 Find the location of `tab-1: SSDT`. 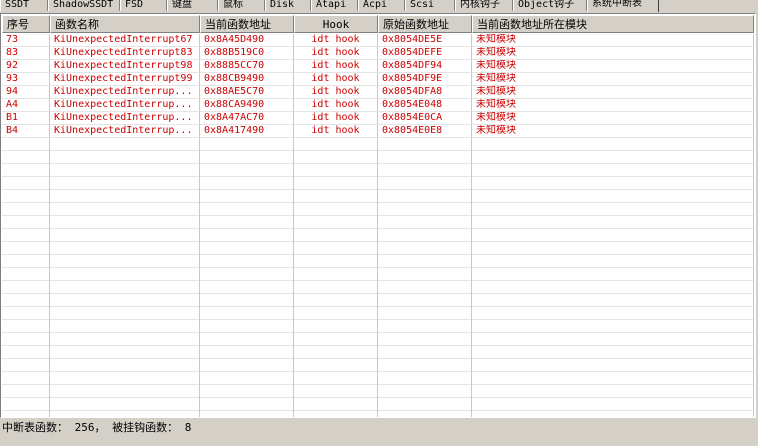

tab-1: SSDT is located at coordinates (24, 5).